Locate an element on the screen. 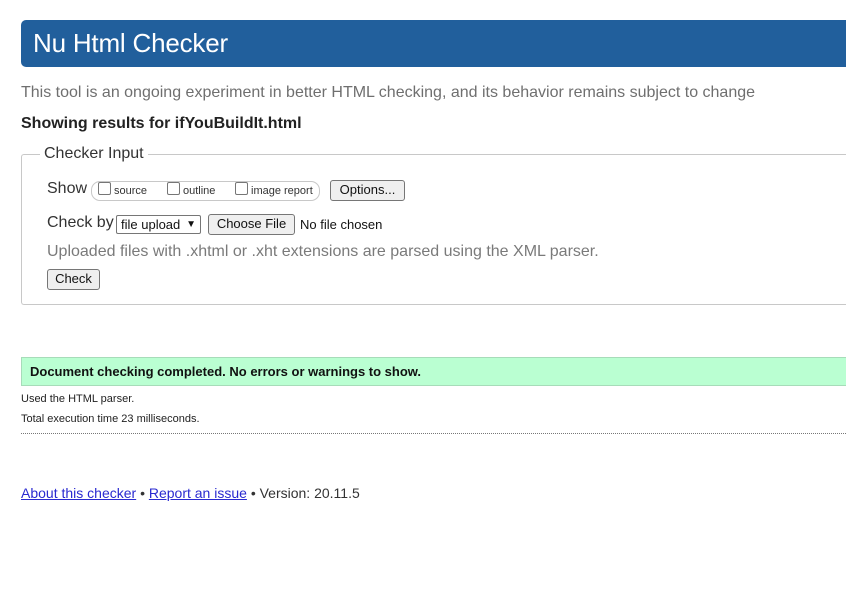  check-by-select: file upload ▼ is located at coordinates (158, 224).